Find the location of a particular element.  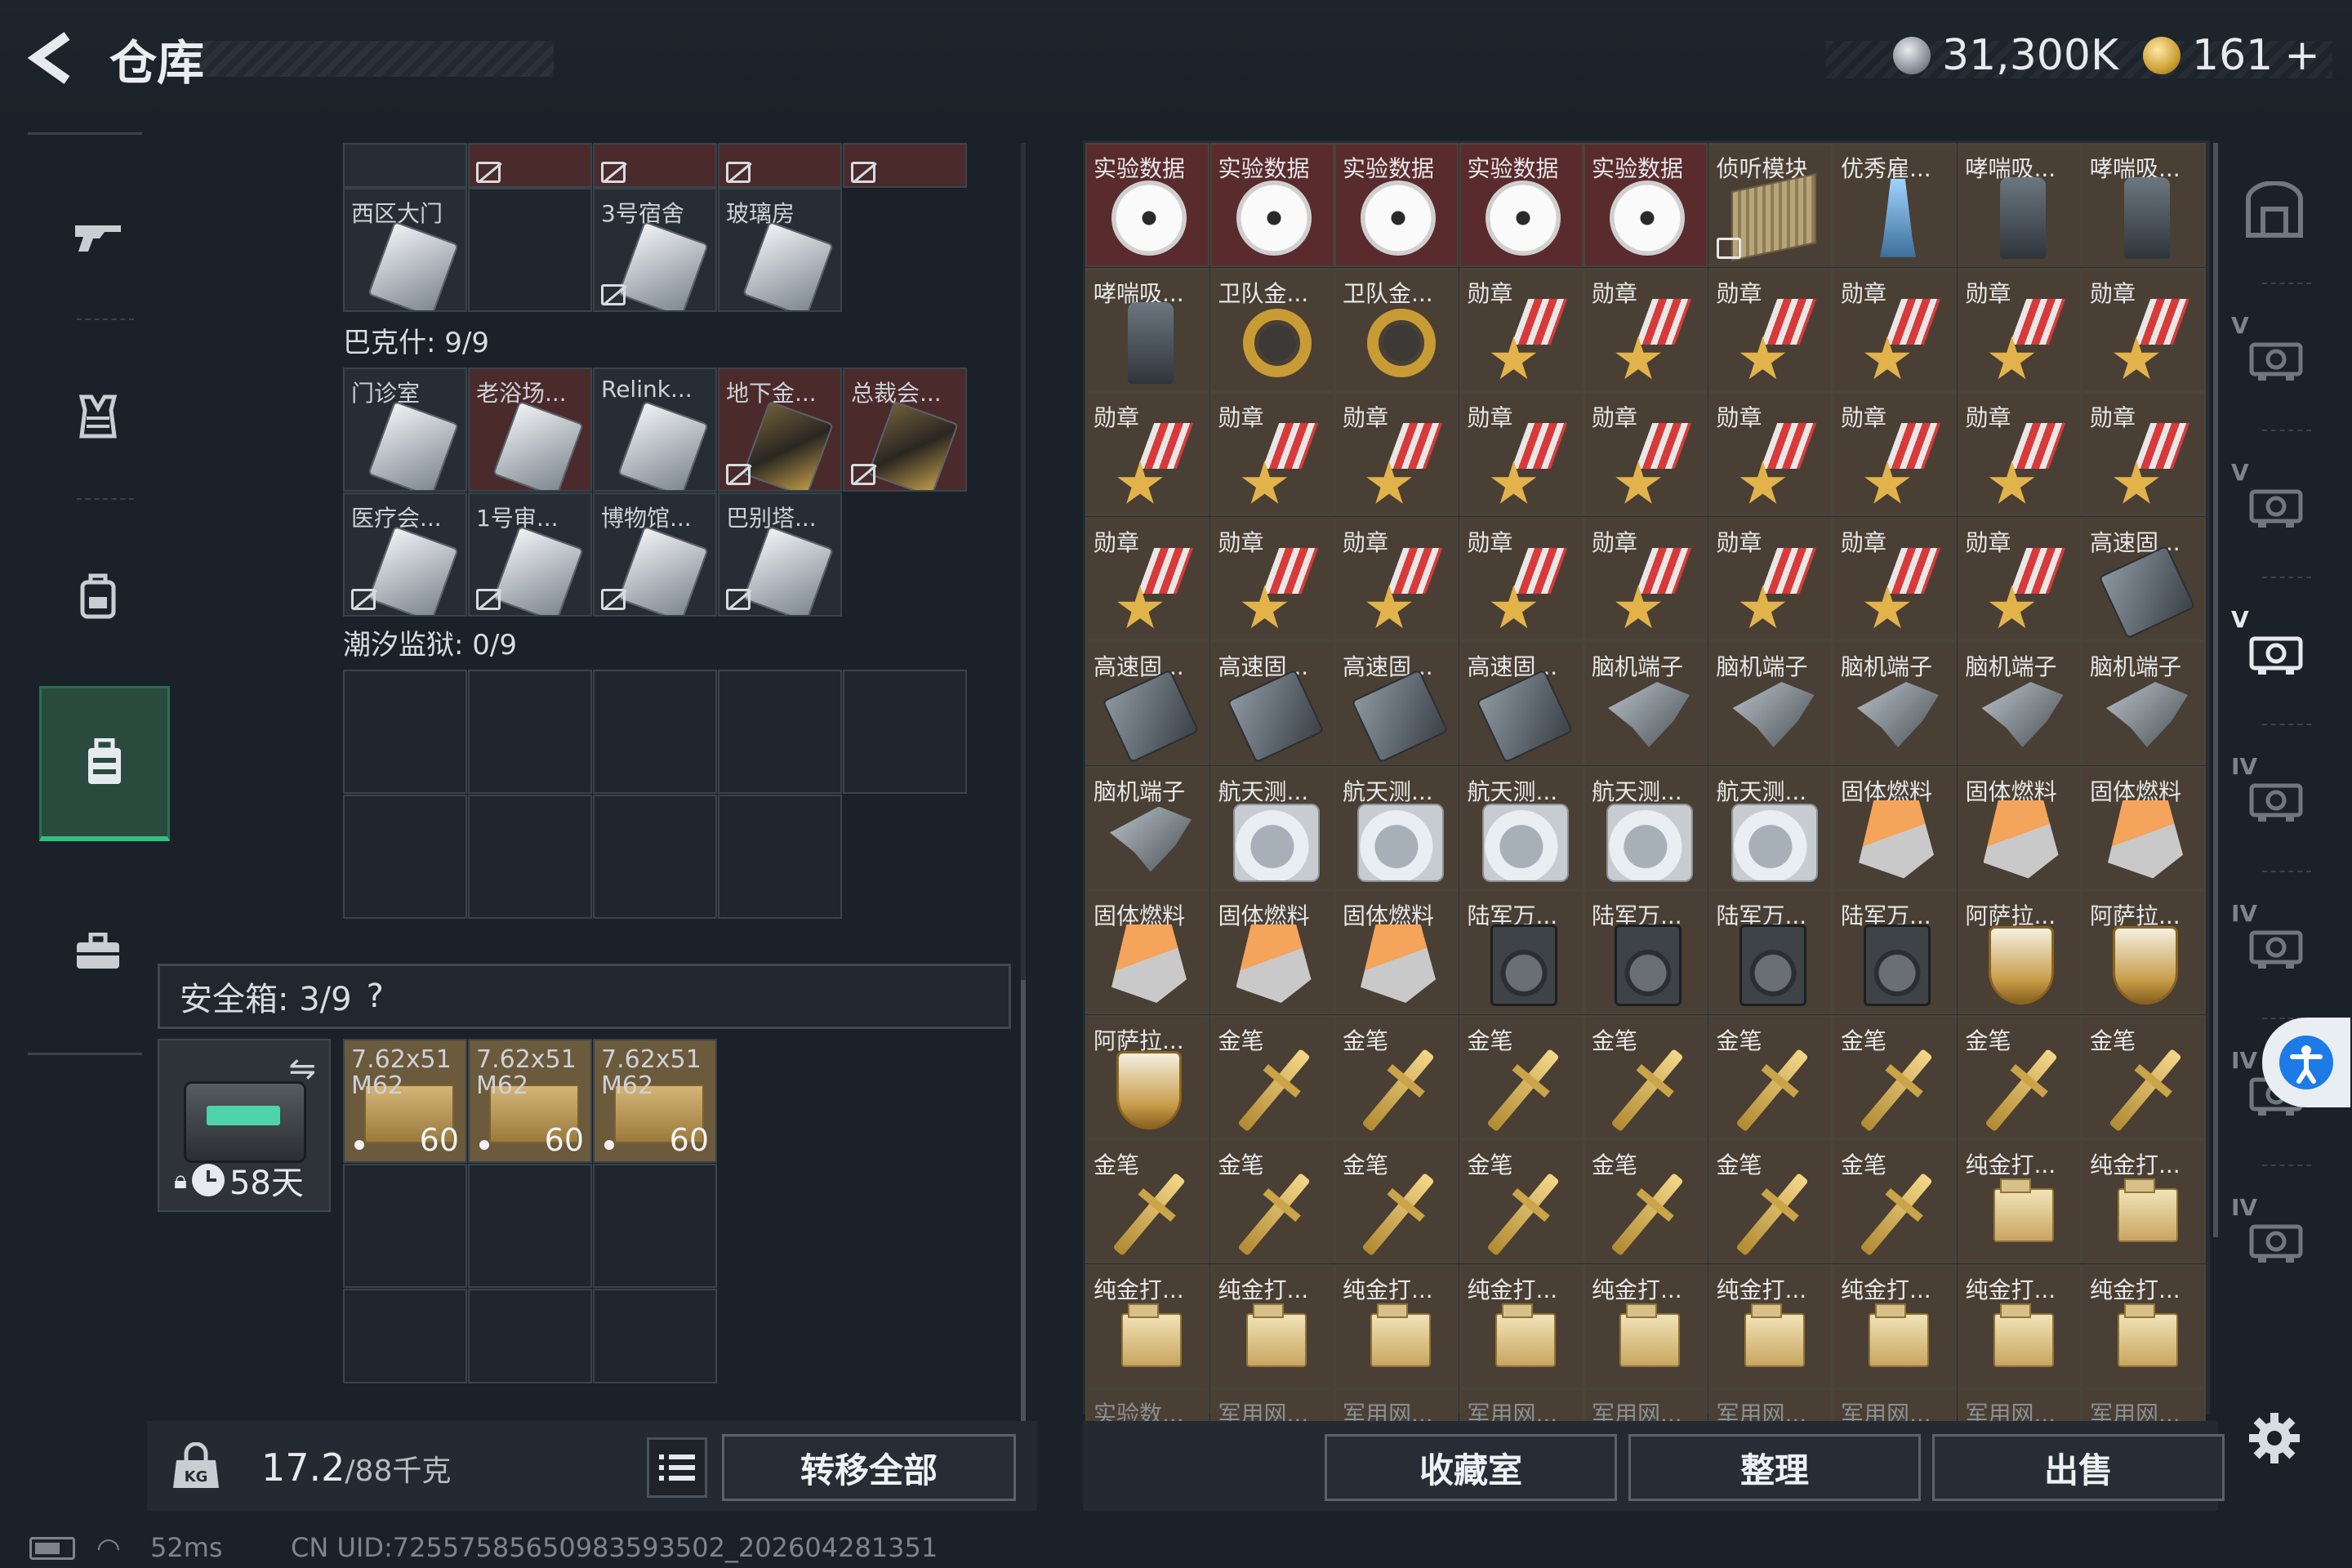

collection-room-button: 收藏室 is located at coordinates (1471, 1467).